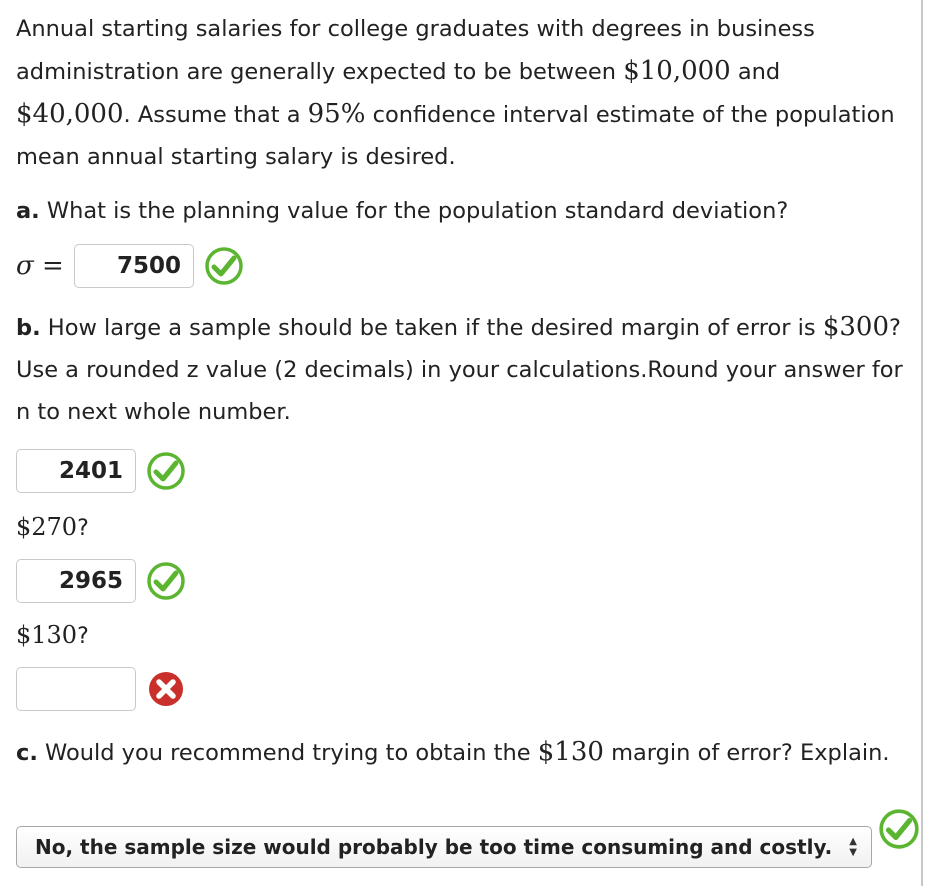 This screenshot has width=926, height=886. Describe the element at coordinates (466, 266) in the screenshot. I see `part-a-answer-row: σ = 7500` at that location.